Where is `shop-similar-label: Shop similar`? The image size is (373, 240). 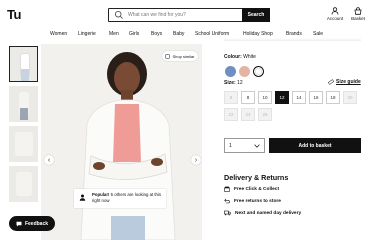
shop-similar-label: Shop similar is located at coordinates (183, 56).